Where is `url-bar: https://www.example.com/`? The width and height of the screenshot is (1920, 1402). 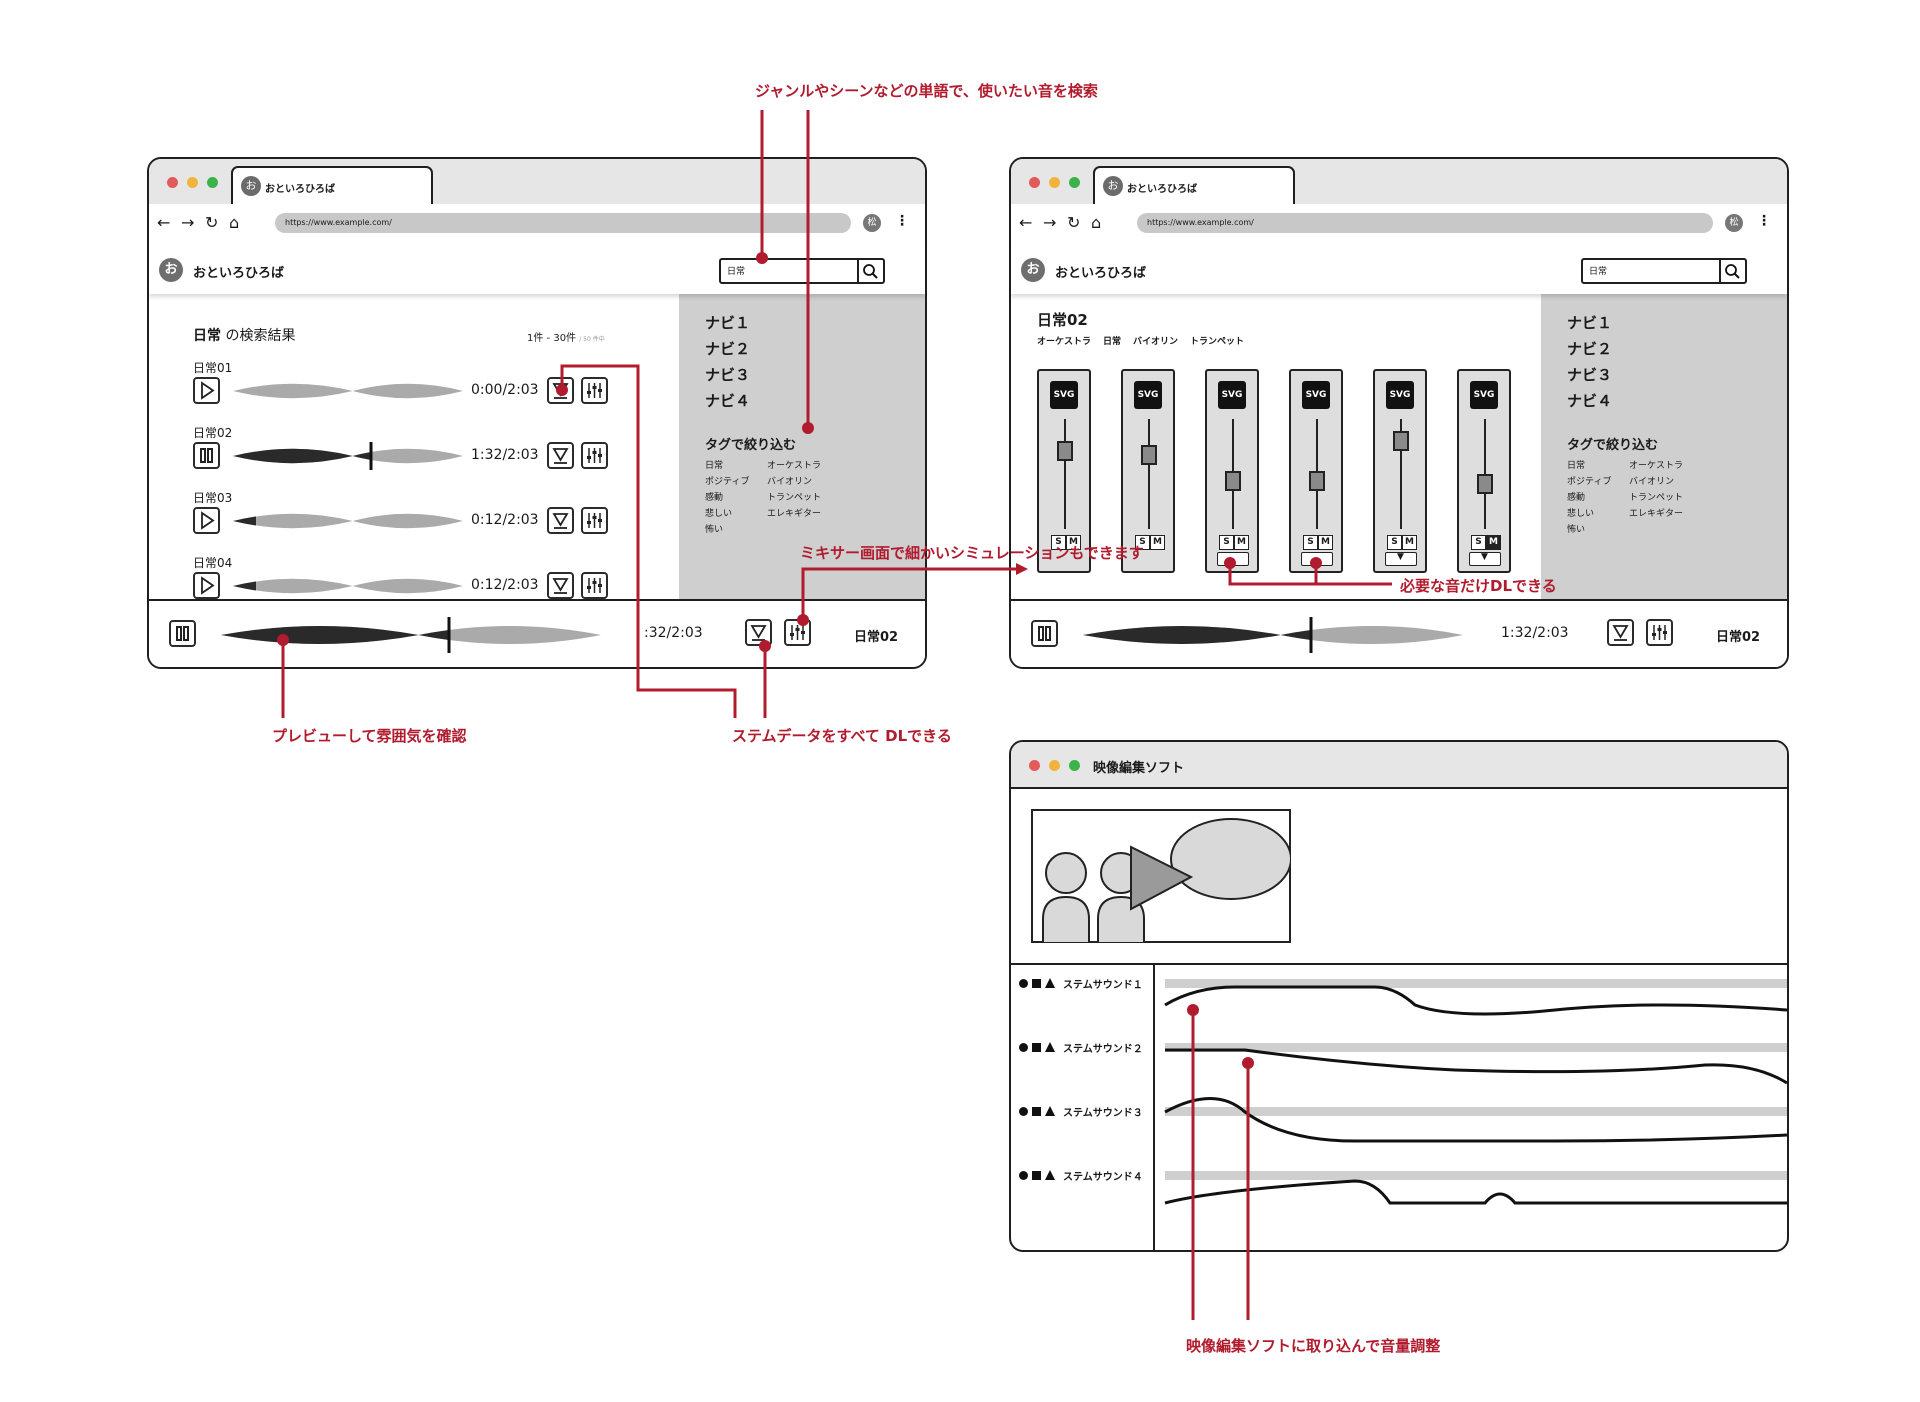 url-bar: https://www.example.com/ is located at coordinates (563, 223).